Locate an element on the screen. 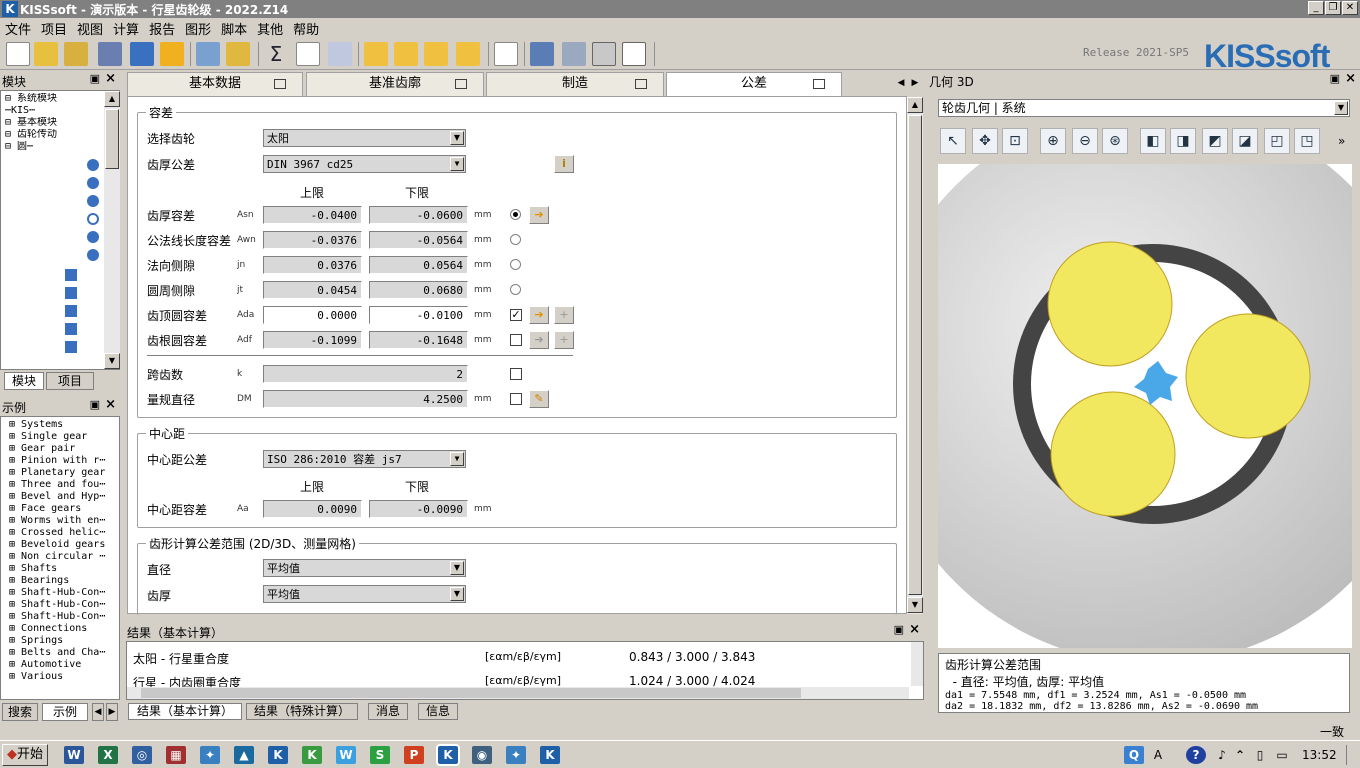 The height and width of the screenshot is (768, 1360). zoom-out-icon: ⊖ is located at coordinates (1085, 141).